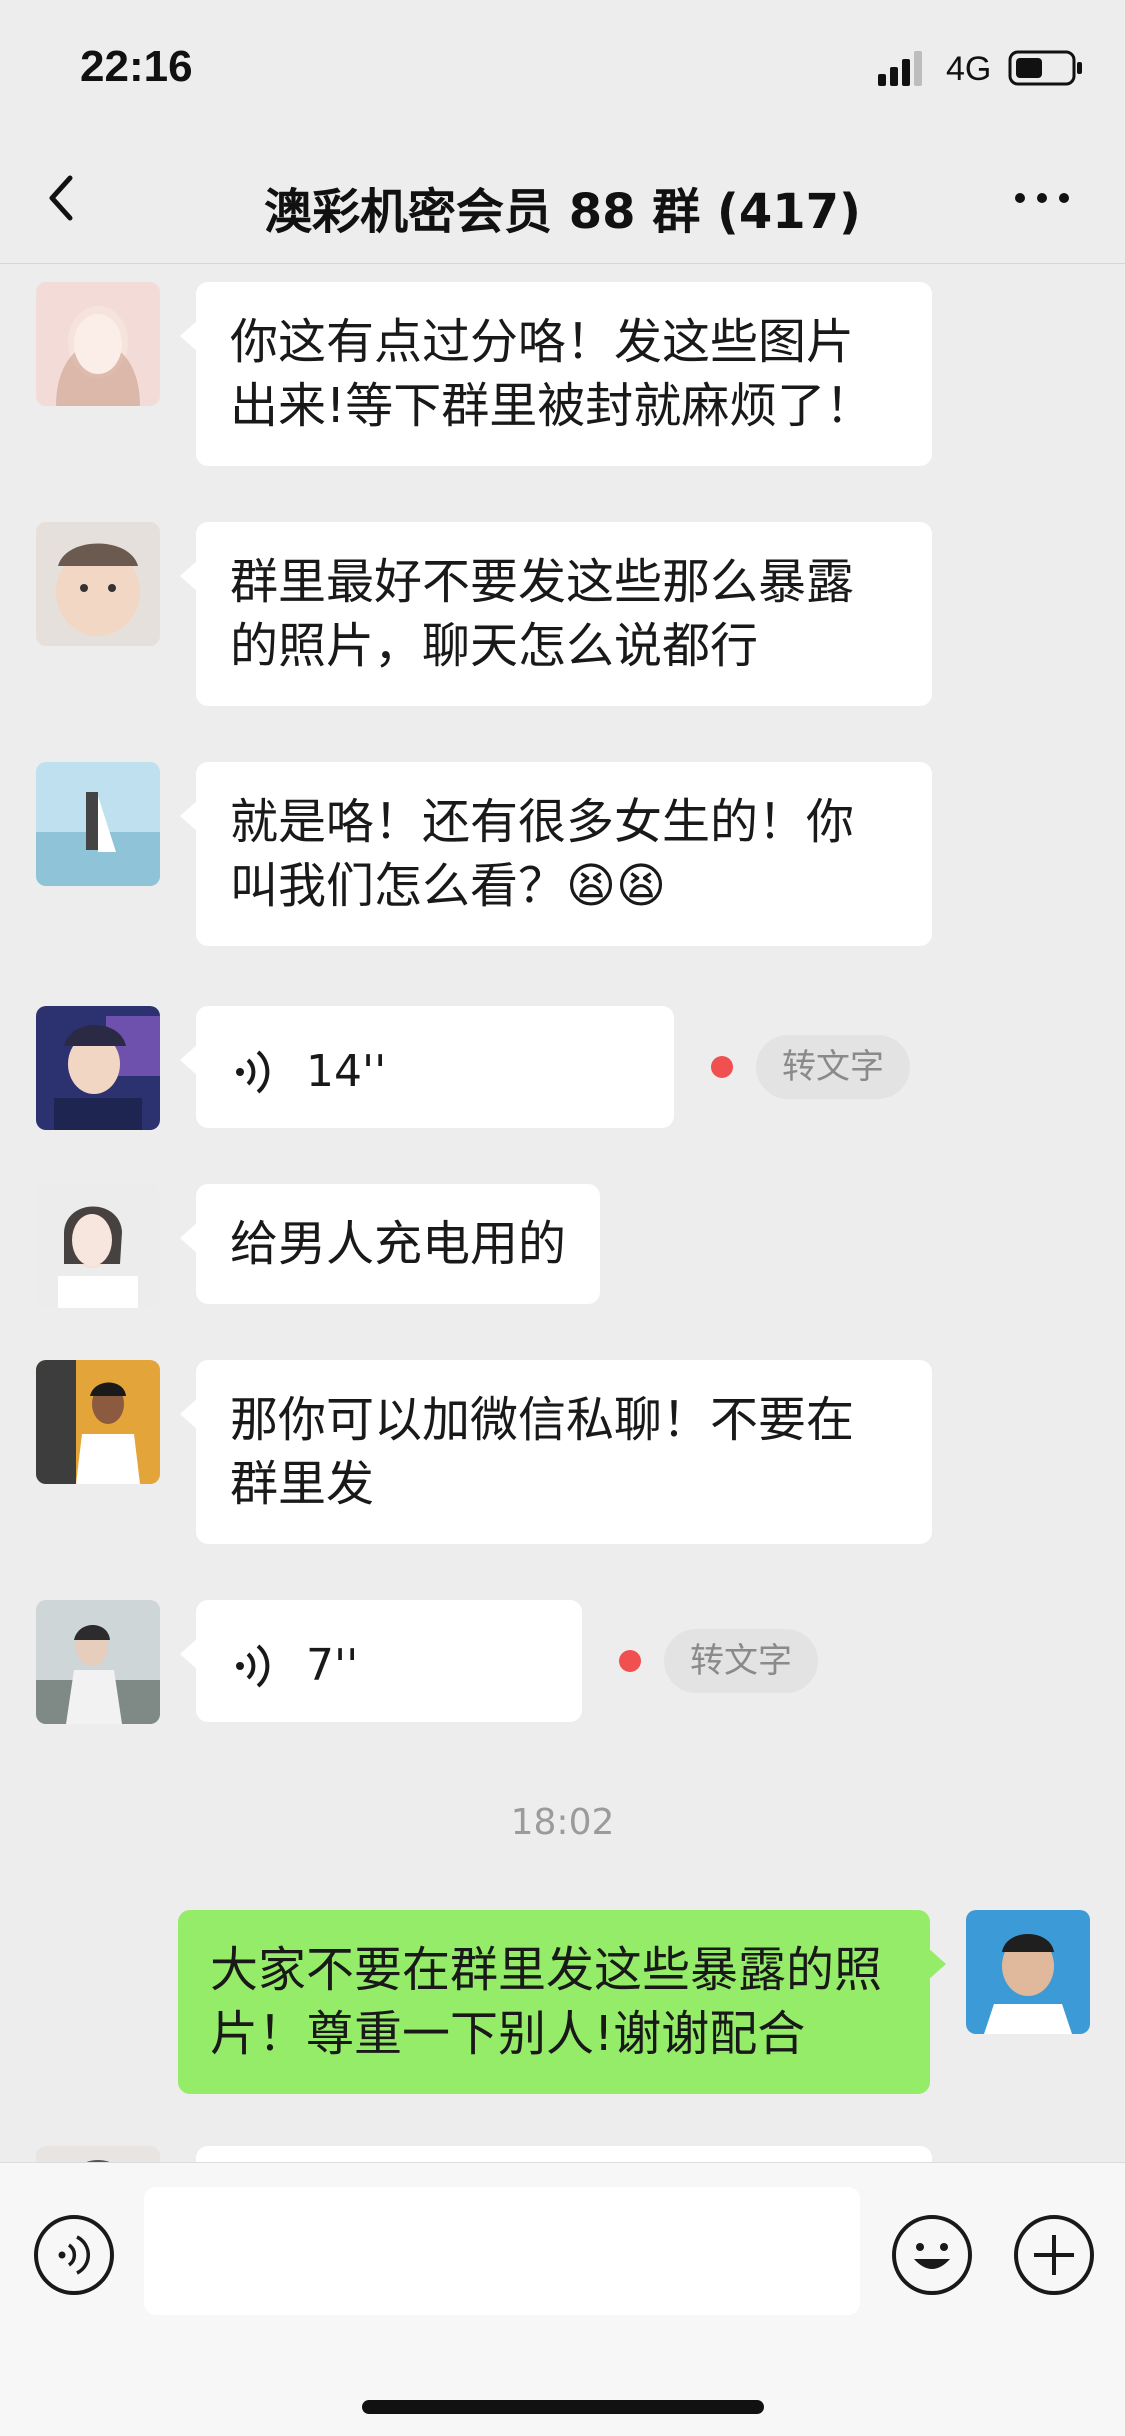 This screenshot has width=1125, height=2436. I want to click on voice-duration: 14'', so click(346, 1071).